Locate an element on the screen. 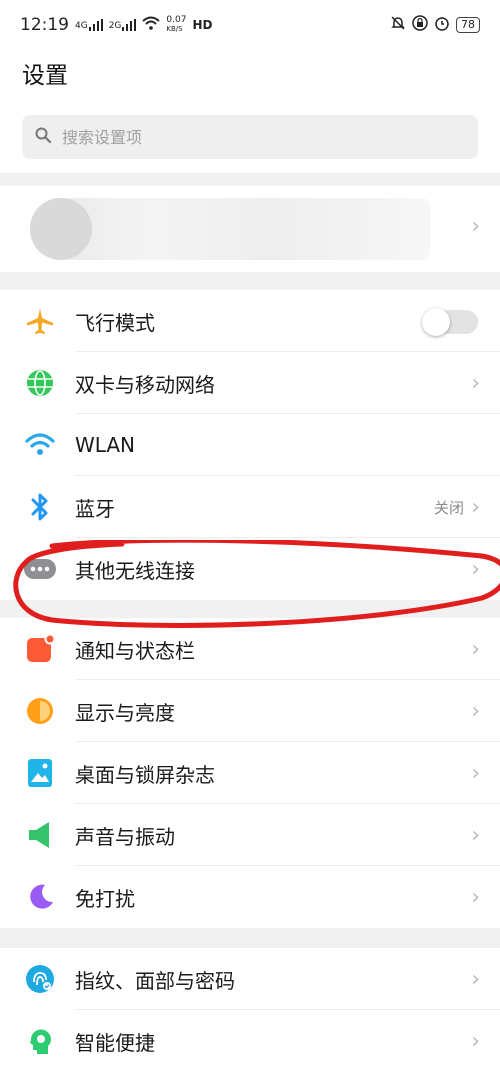 This screenshot has width=500, height=1085. wifi-icon is located at coordinates (40, 445).